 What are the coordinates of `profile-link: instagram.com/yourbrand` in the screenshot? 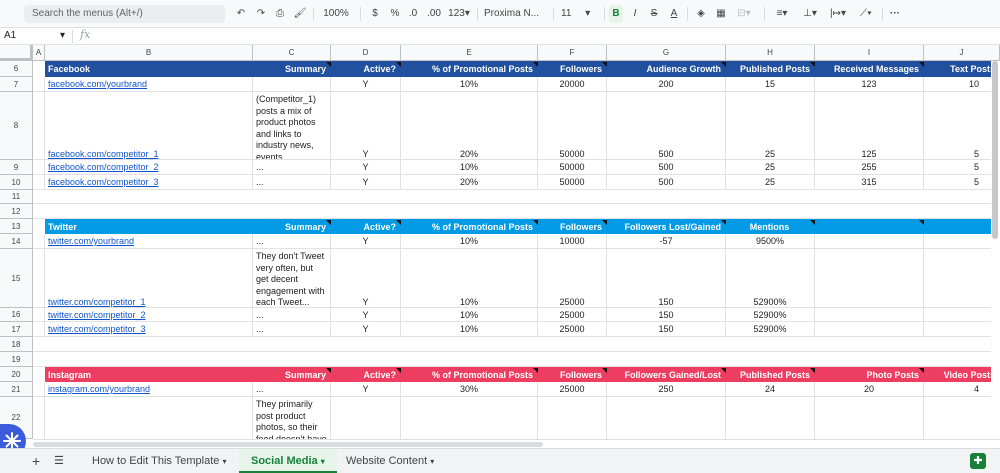 It's located at (149, 389).